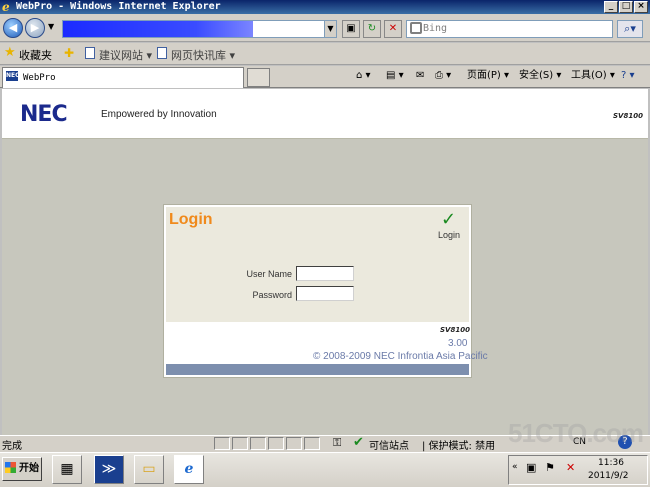  Describe the element at coordinates (149, 469) in the screenshot. I see `explorer-folder-icon: ▭` at that location.